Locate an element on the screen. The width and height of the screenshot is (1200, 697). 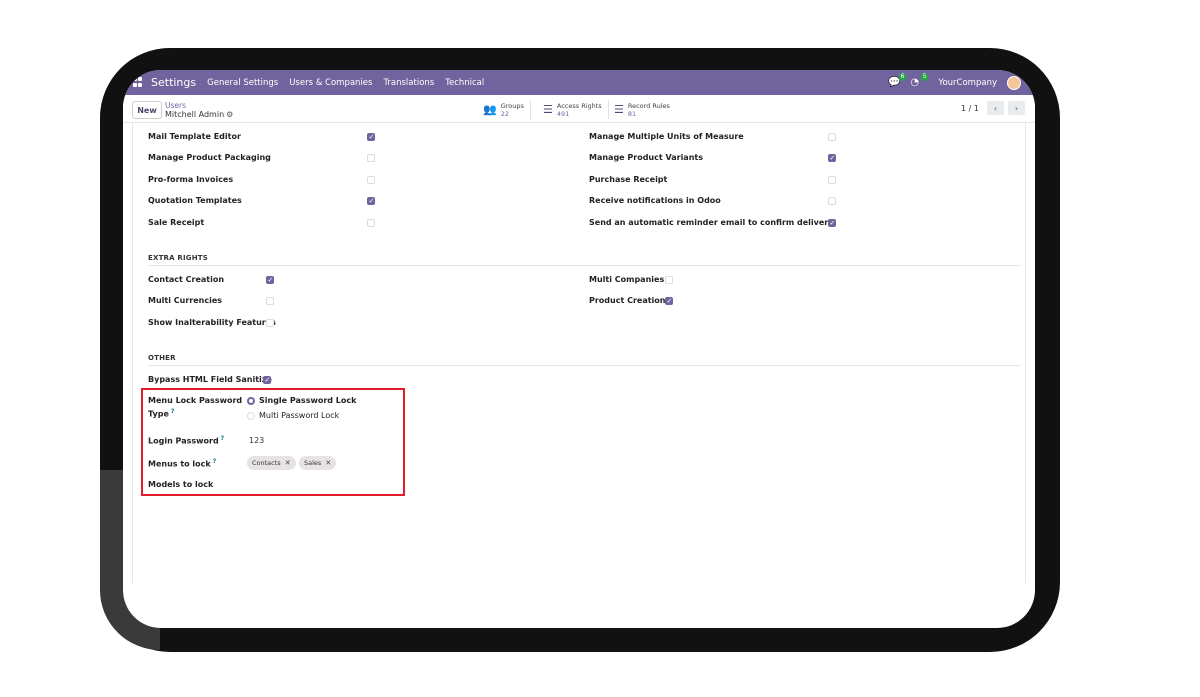
menu-technical: Technical is located at coordinates (464, 83).